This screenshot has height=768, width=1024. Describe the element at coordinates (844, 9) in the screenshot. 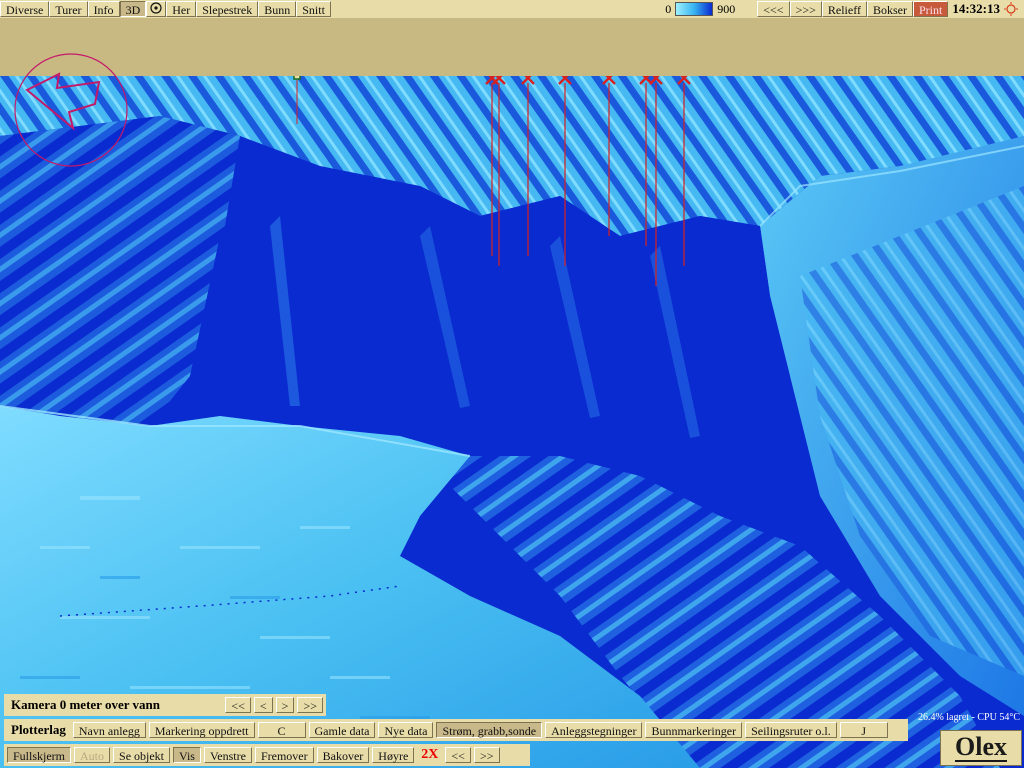

I see `relief-button: Relieff` at that location.